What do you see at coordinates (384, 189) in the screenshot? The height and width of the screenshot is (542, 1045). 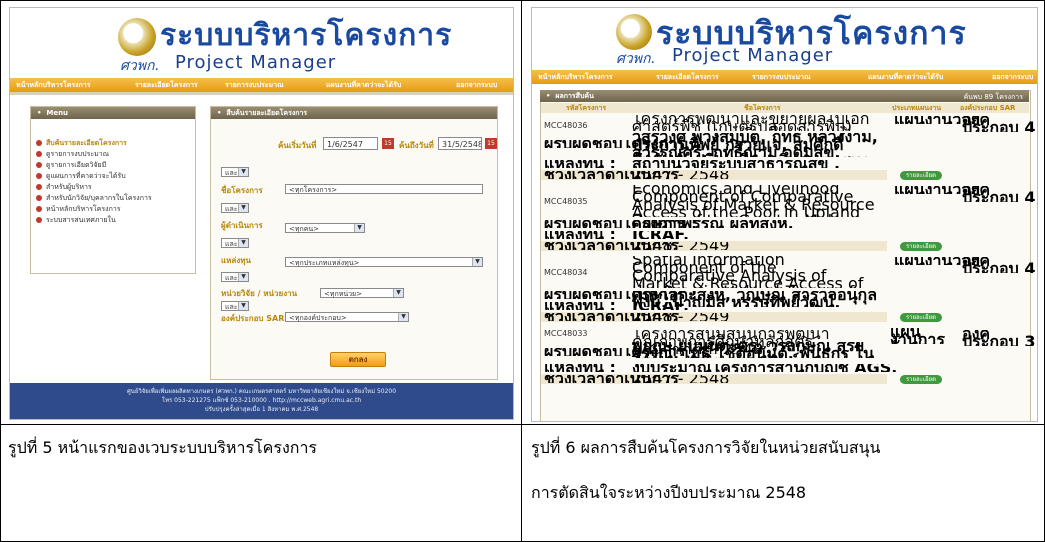 I see `project-name-input: <ทุกโครงการ>` at bounding box center [384, 189].